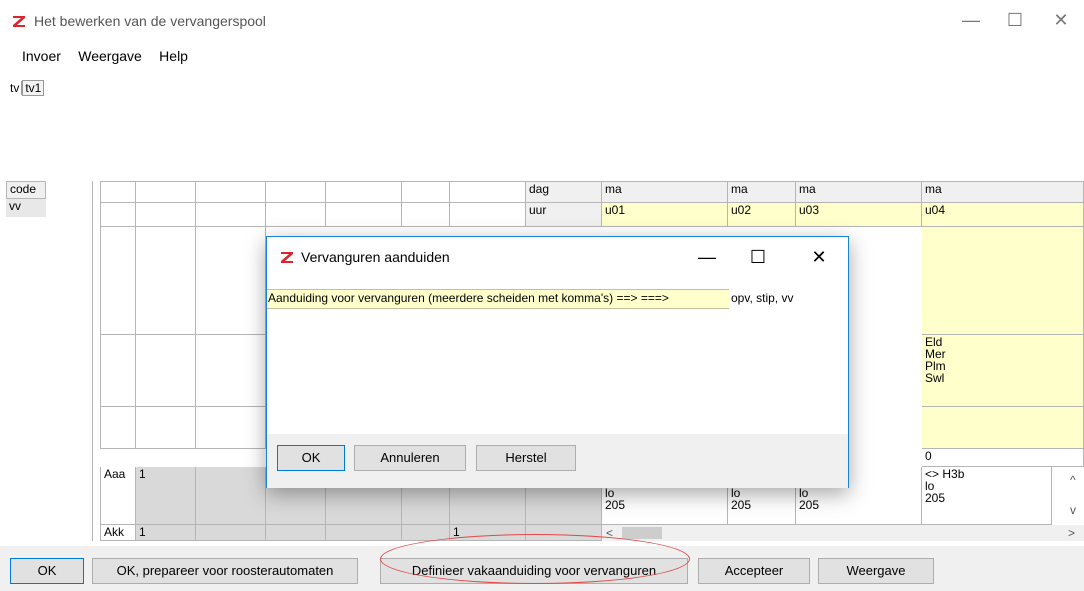 Image resolution: width=1084 pixels, height=591 pixels. Describe the element at coordinates (876, 571) in the screenshot. I see `view-button: Weergave` at that location.